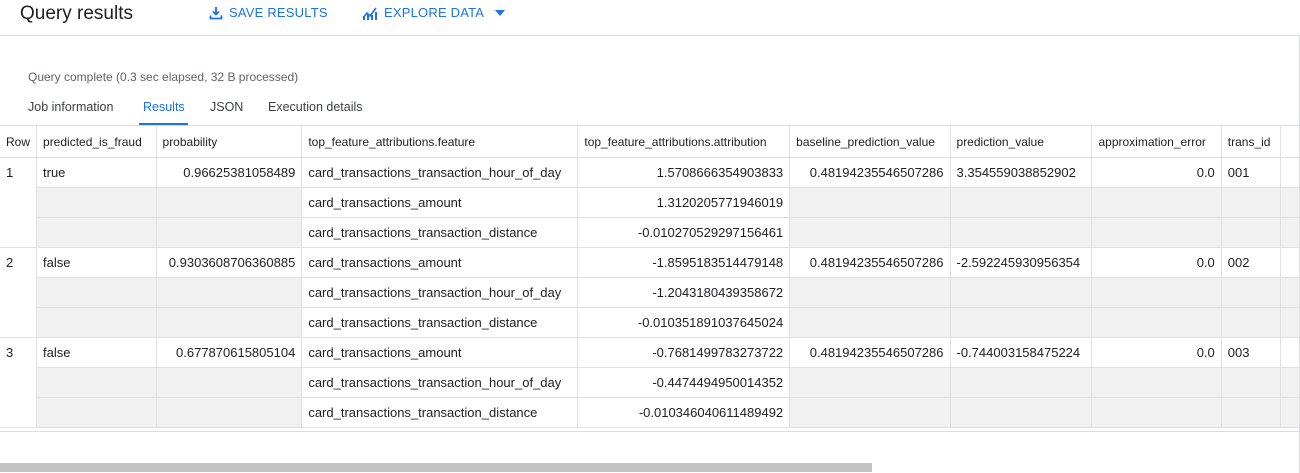  Describe the element at coordinates (19, 202) in the screenshot. I see `row-number-cell: 1` at that location.